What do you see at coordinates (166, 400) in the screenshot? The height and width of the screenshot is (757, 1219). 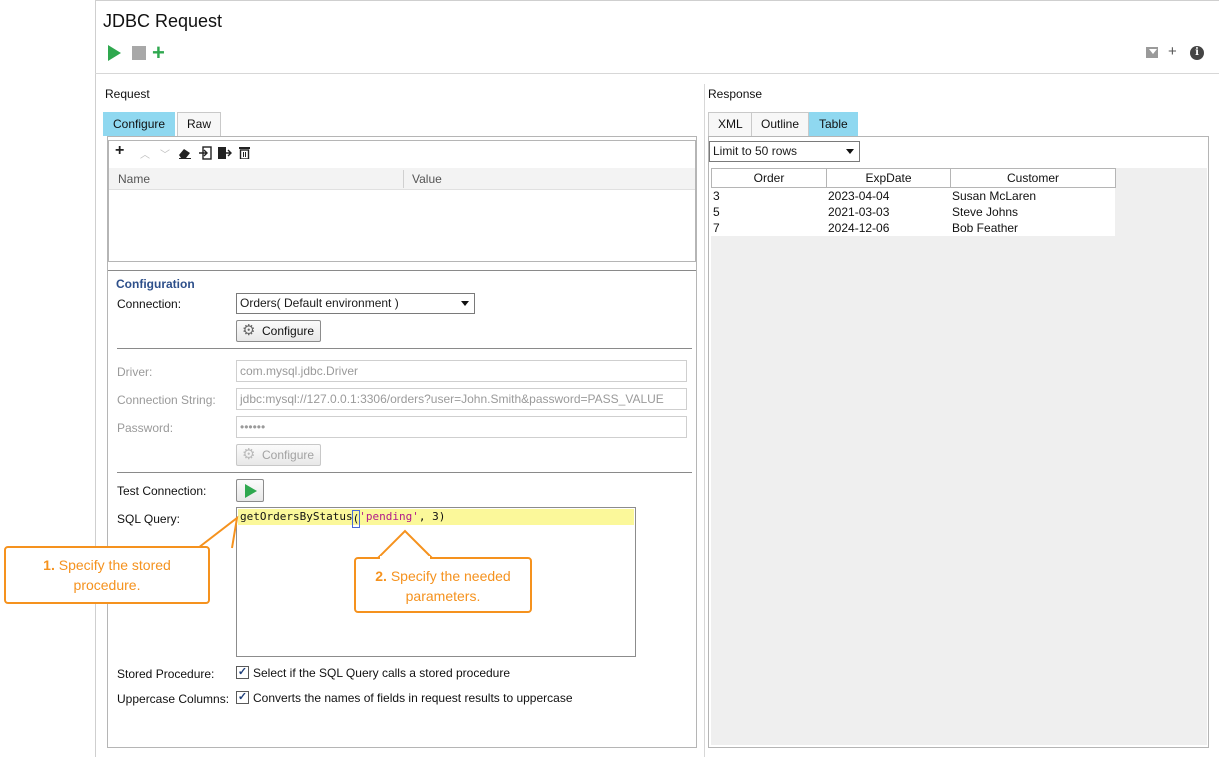 I see `connection-string-label: Connection String:` at bounding box center [166, 400].